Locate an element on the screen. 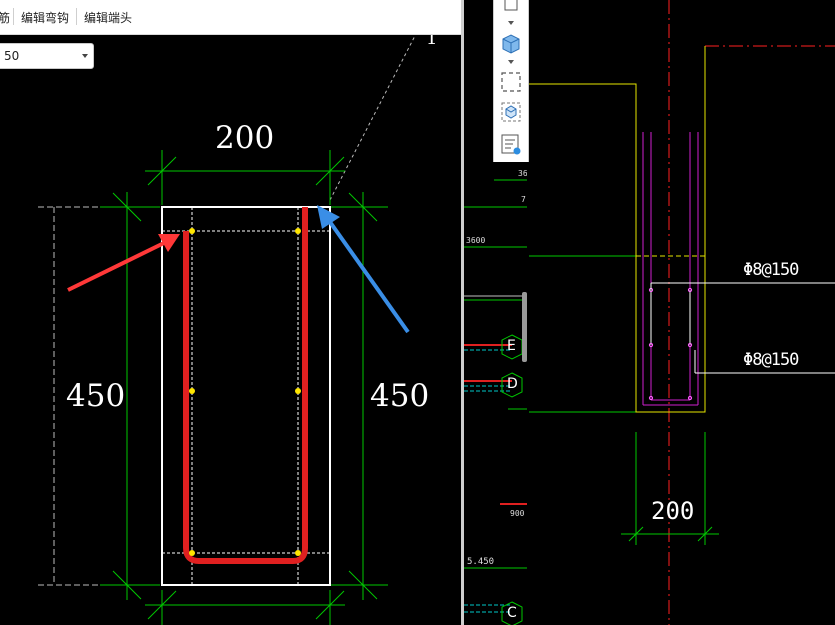  blue-arrow-head is located at coordinates (328, 217).